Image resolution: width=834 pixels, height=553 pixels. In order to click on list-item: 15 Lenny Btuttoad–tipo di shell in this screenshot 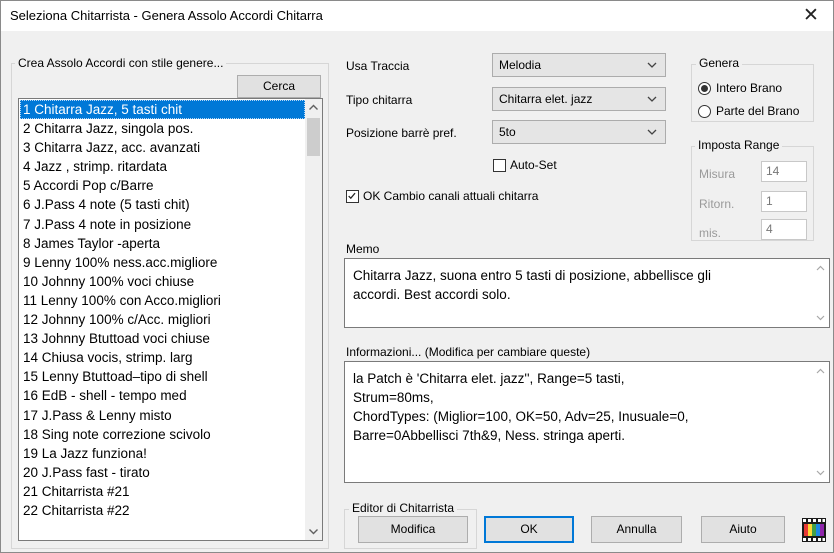, I will do `click(162, 376)`.